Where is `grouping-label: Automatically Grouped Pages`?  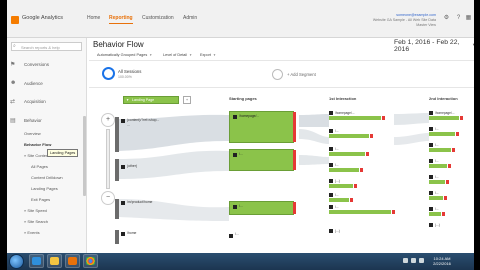
grouping-label: Automatically Grouped Pages is located at coordinates (122, 55).